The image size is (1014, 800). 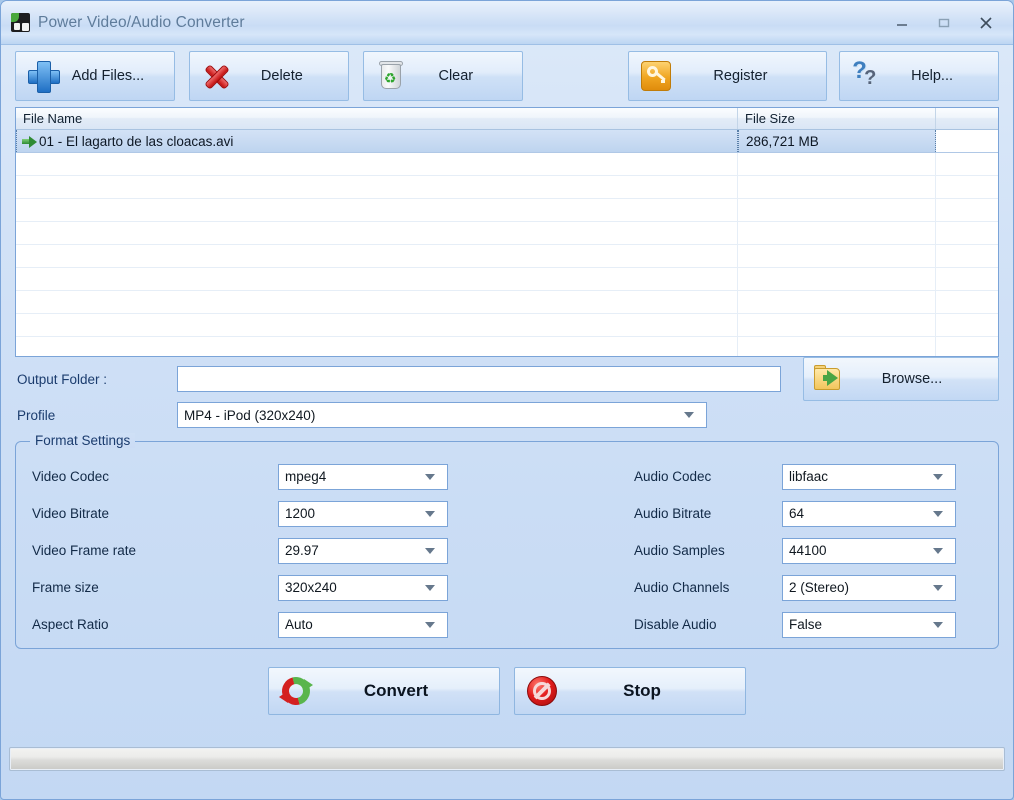 I want to click on column-header-extra, so click(x=967, y=118).